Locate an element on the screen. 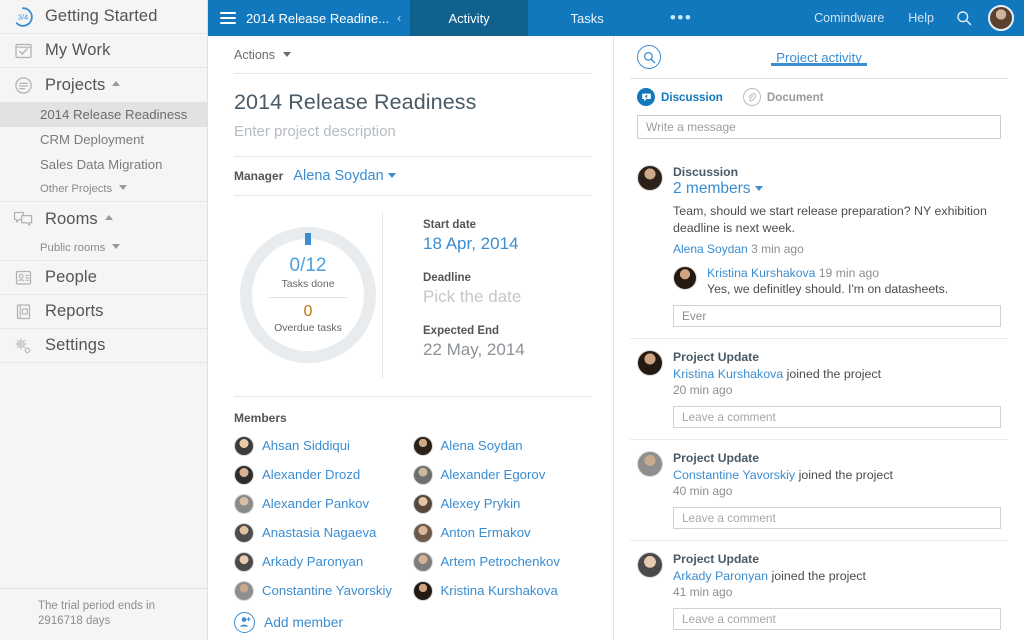 This screenshot has width=1024, height=640. paperclip-icon is located at coordinates (751, 97).